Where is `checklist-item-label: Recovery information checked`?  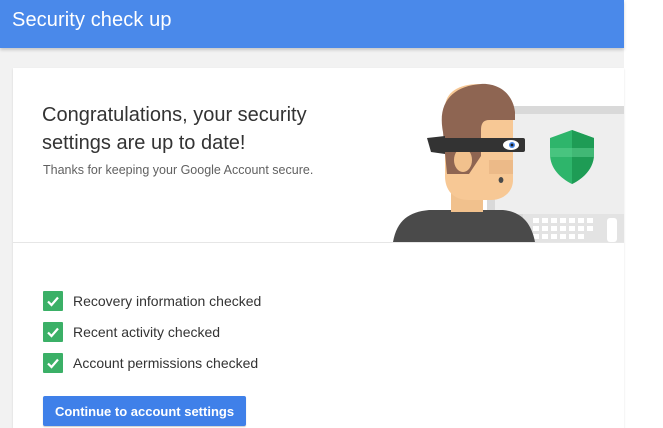 checklist-item-label: Recovery information checked is located at coordinates (167, 301).